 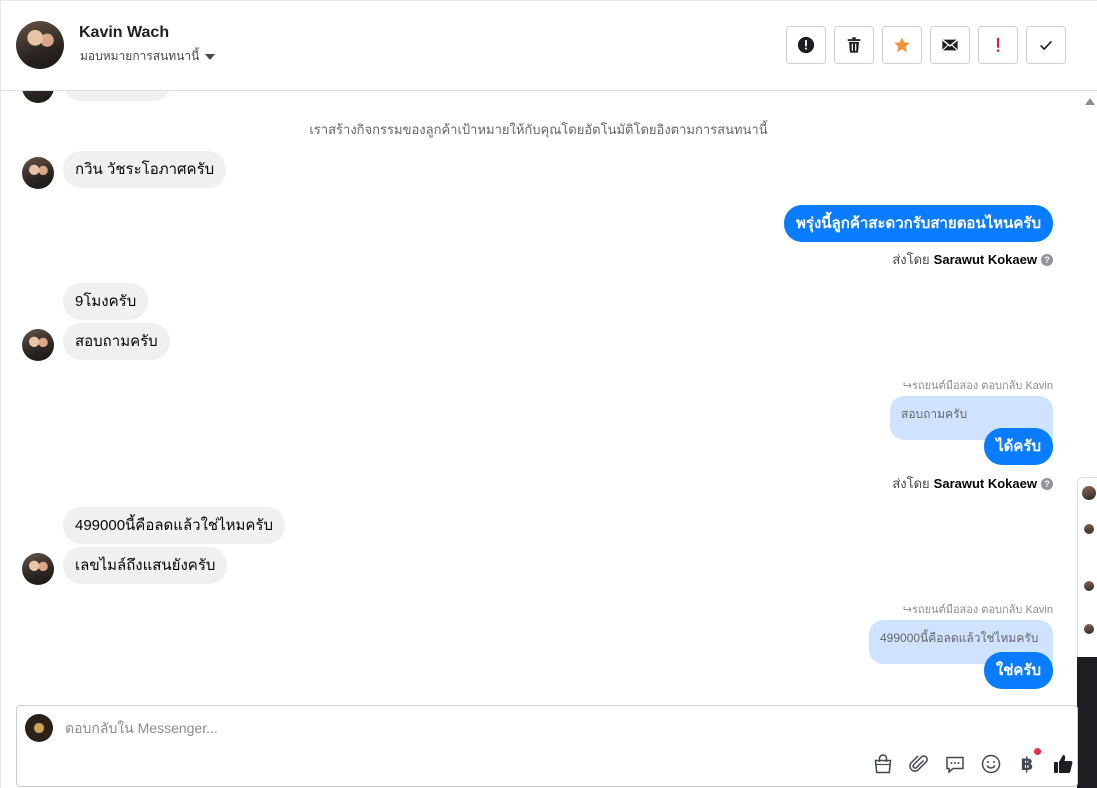 I want to click on reply-input, so click(x=515, y=728).